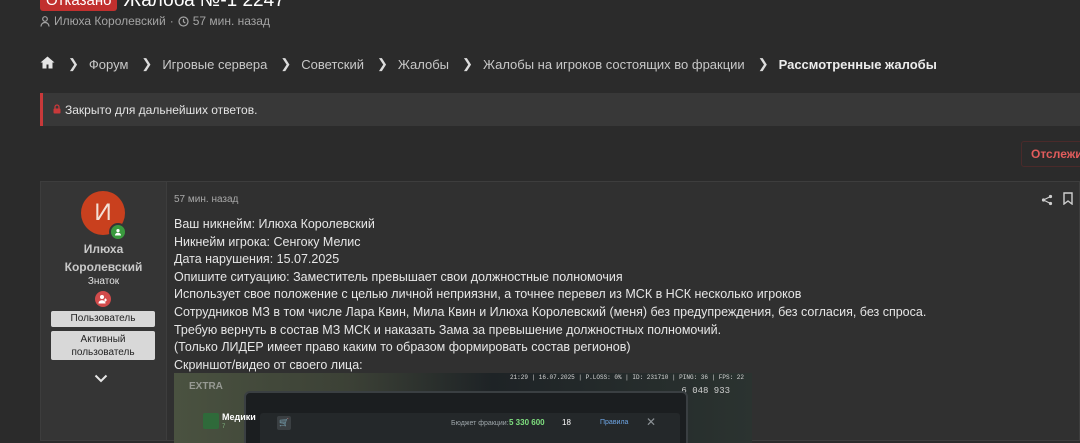 The image size is (1080, 443). What do you see at coordinates (1047, 202) in the screenshot?
I see `share-icon` at bounding box center [1047, 202].